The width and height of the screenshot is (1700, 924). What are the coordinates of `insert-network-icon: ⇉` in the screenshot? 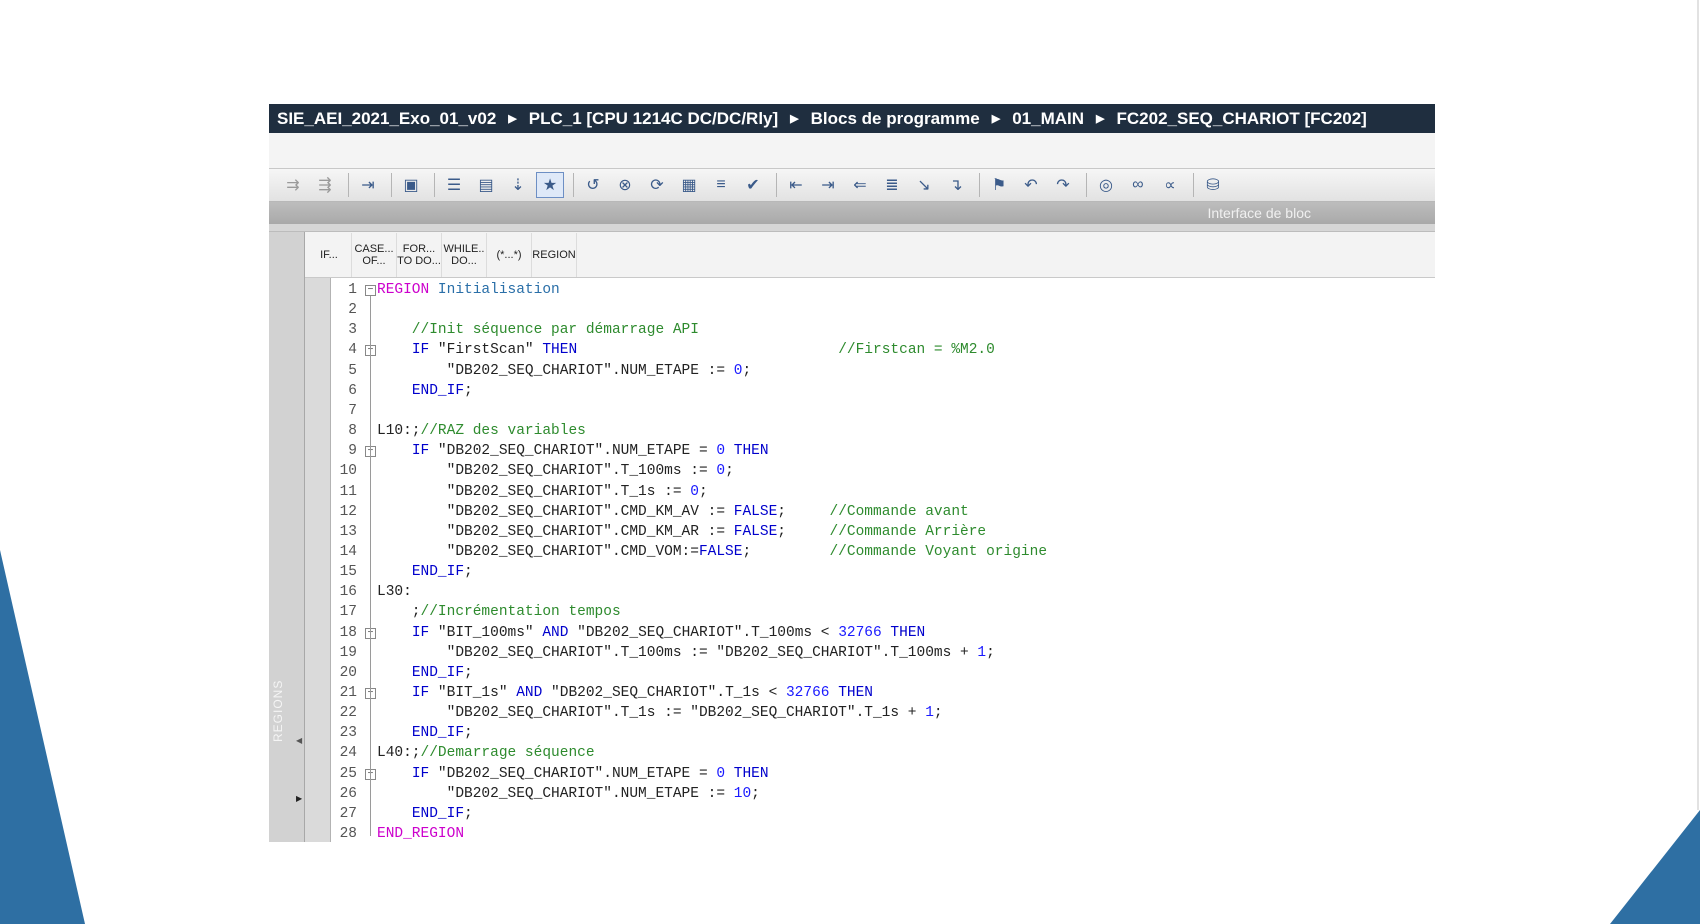 It's located at (293, 185).